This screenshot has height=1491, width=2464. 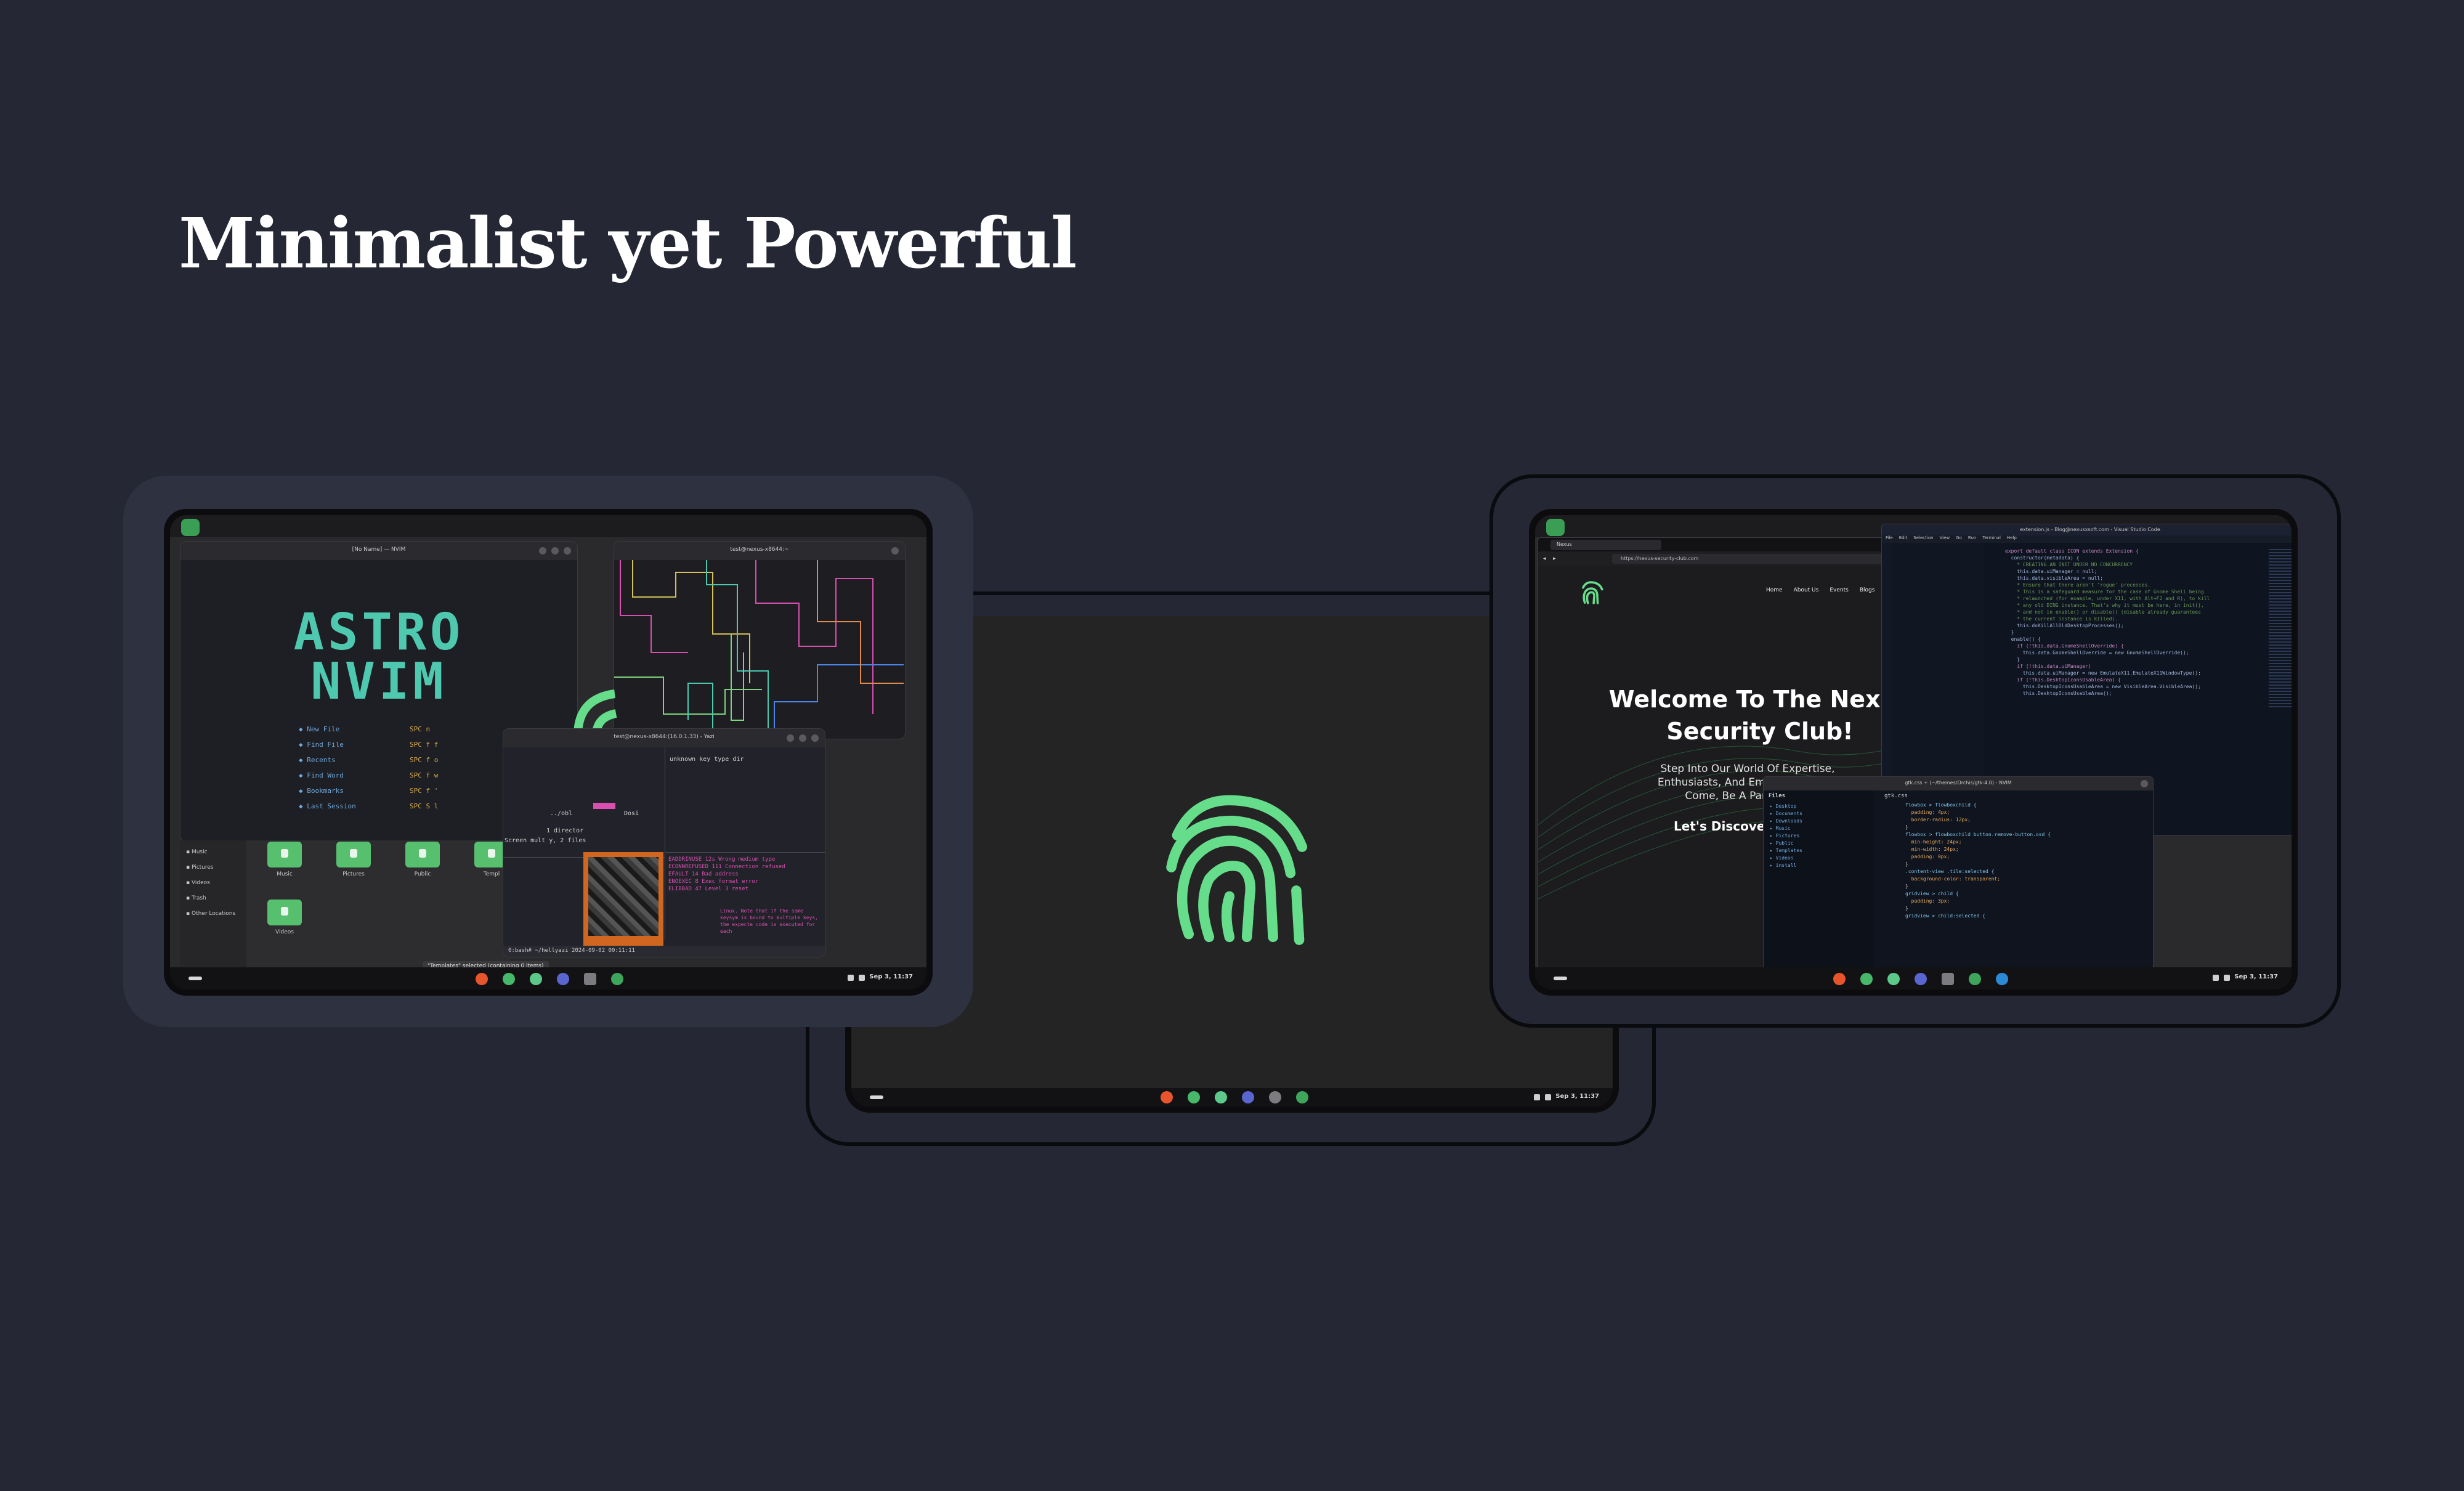 What do you see at coordinates (1839, 590) in the screenshot?
I see `site-nav-item: Events` at bounding box center [1839, 590].